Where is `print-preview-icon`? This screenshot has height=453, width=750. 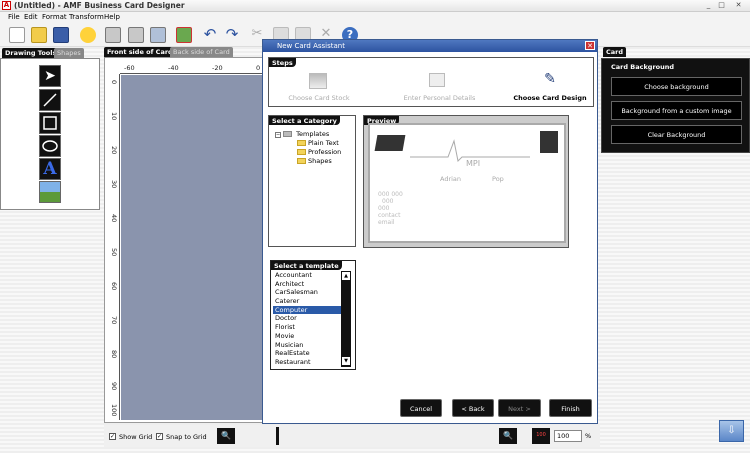
print-preview-icon is located at coordinates (136, 35).